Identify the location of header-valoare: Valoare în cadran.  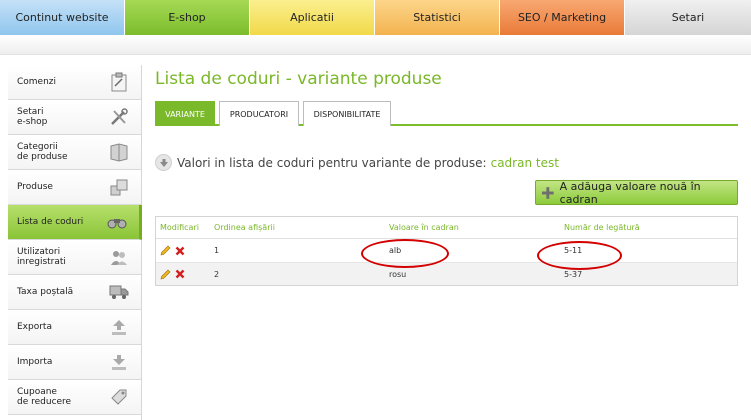
(424, 227).